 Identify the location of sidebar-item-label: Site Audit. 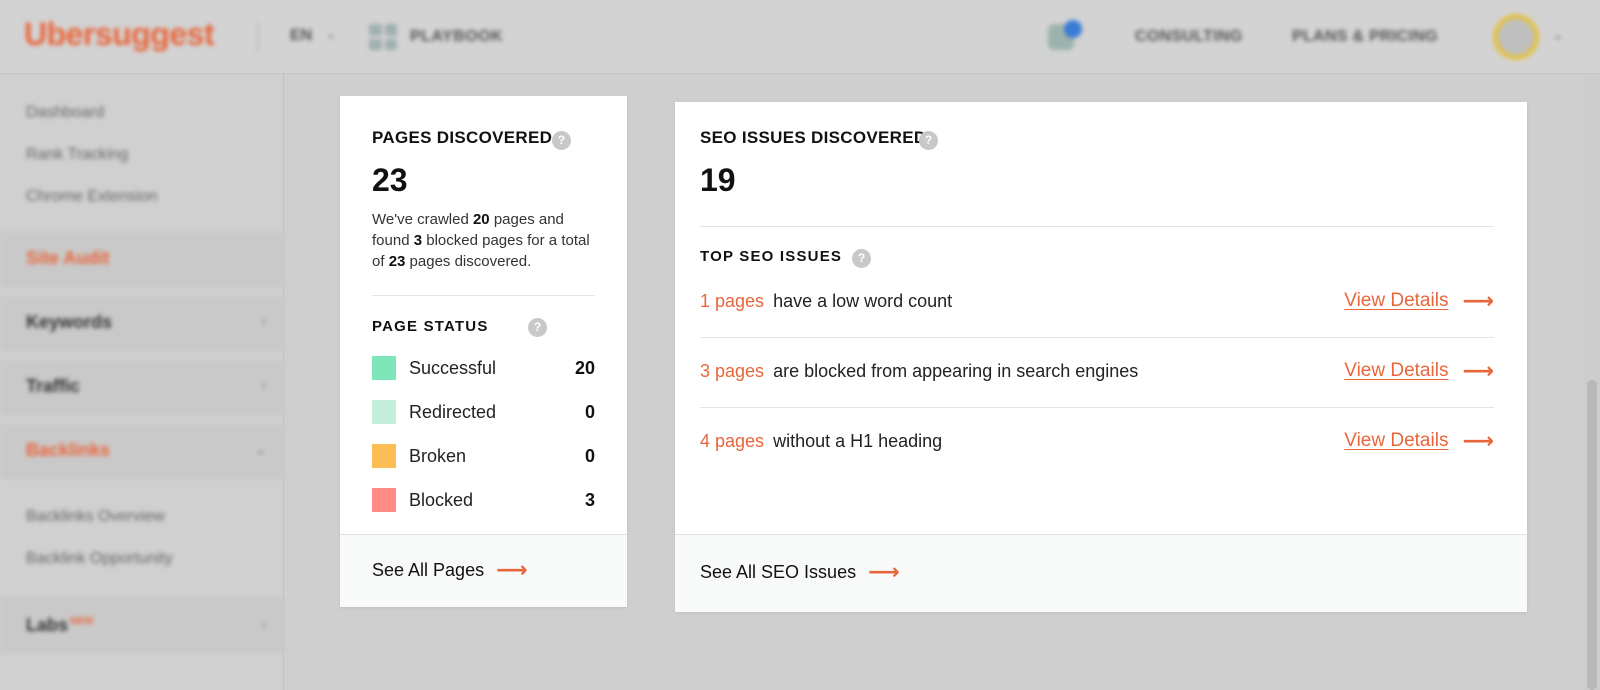
(68, 258).